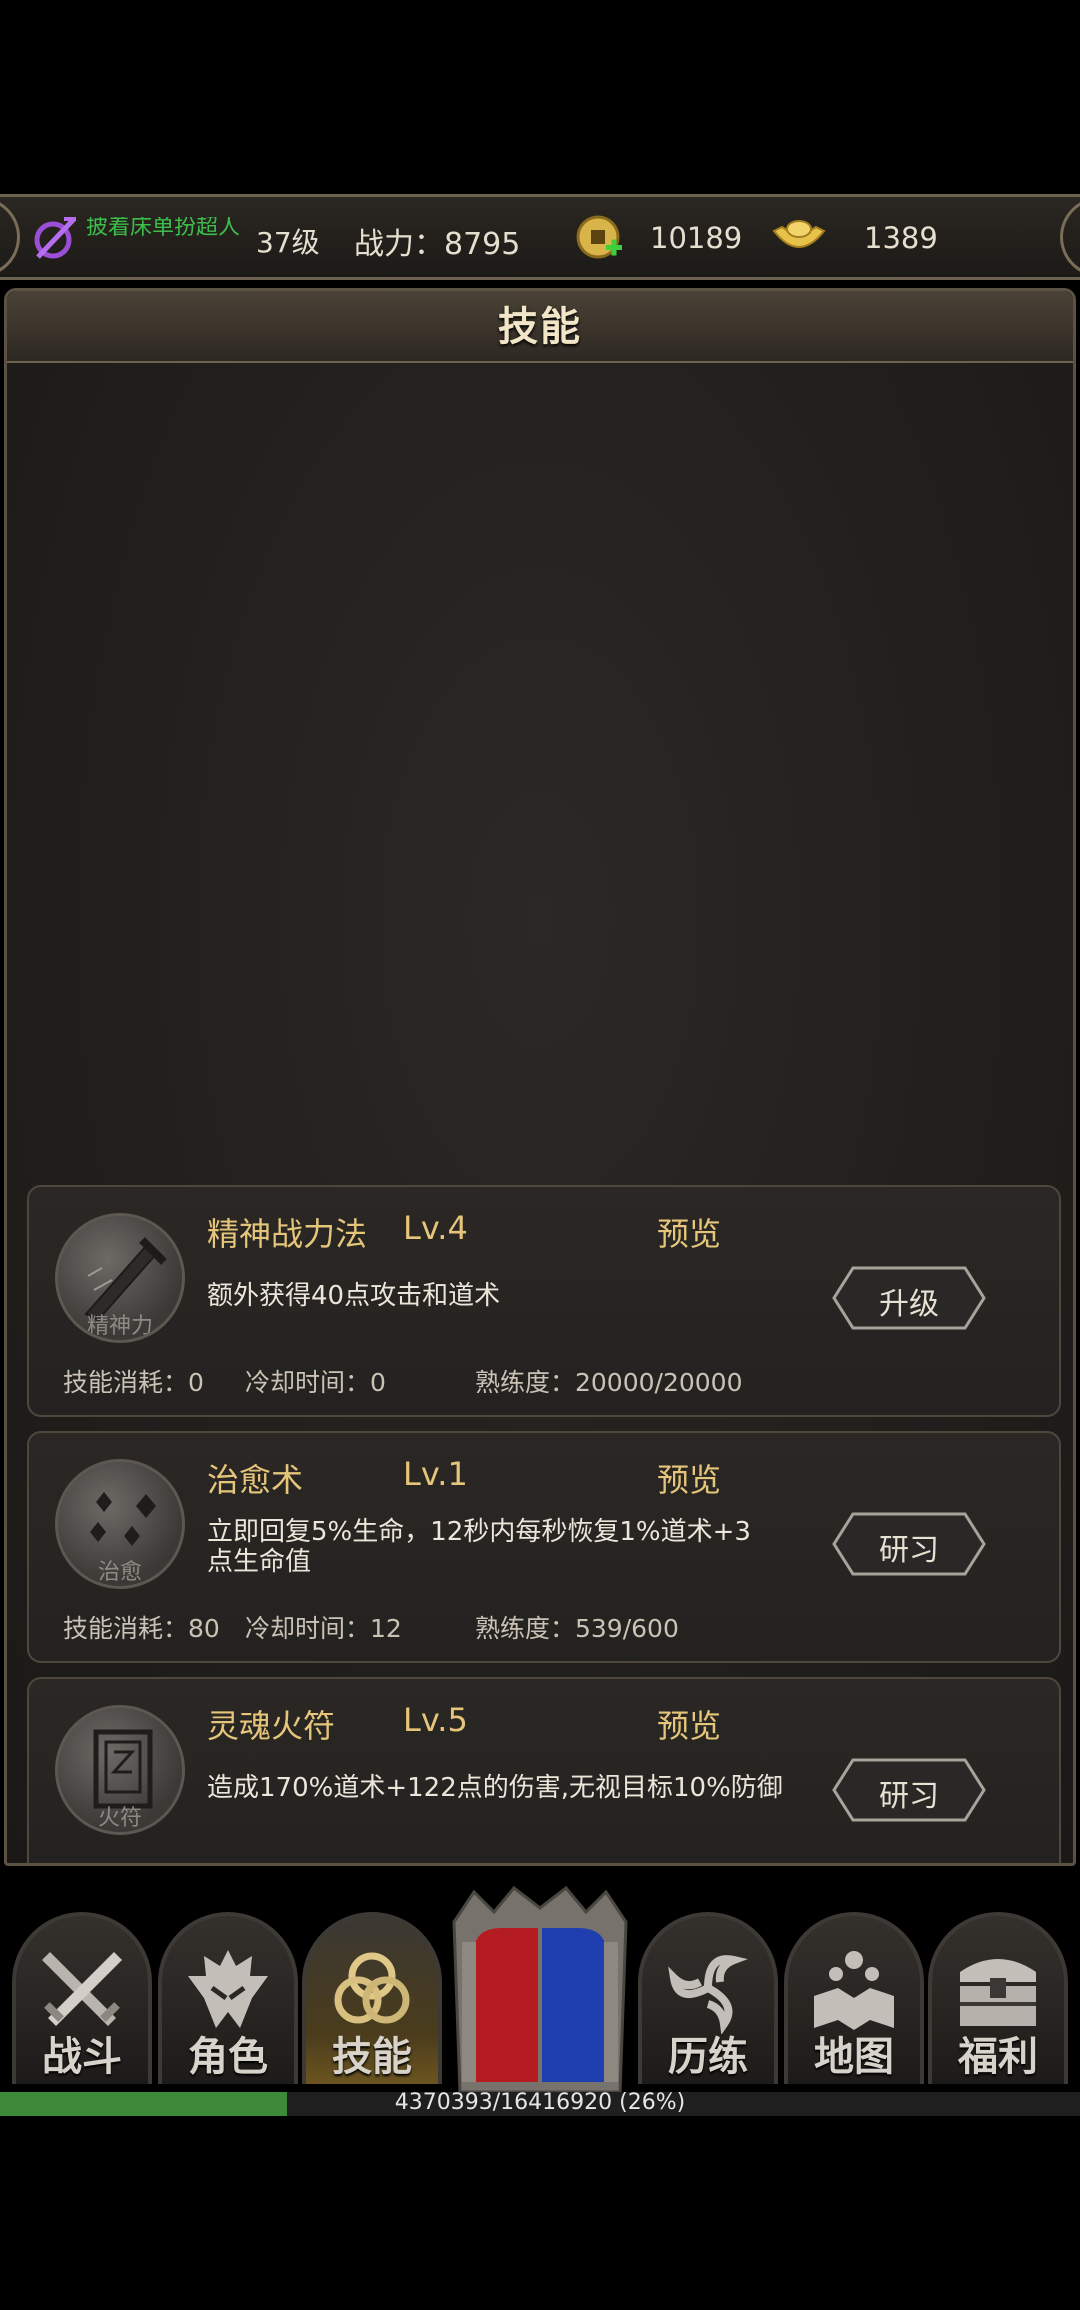 This screenshot has width=1080, height=2310. Describe the element at coordinates (120, 1524) in the screenshot. I see `heal-skill-icon: 治愈` at that location.